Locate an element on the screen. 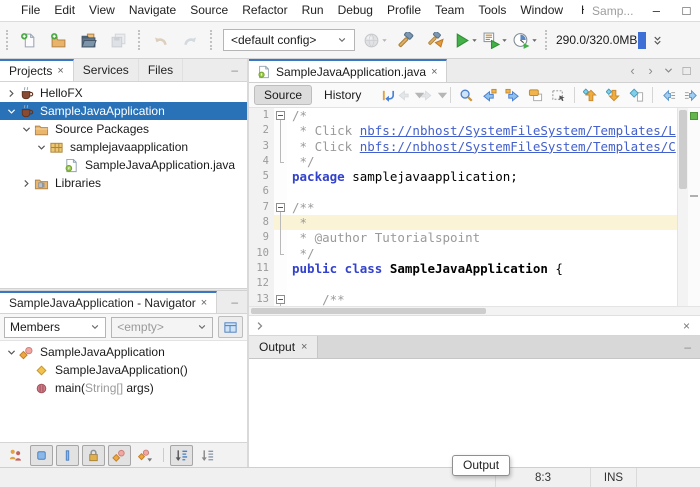 The width and height of the screenshot is (700, 487). show-inherited-members-button is located at coordinates (15, 455).